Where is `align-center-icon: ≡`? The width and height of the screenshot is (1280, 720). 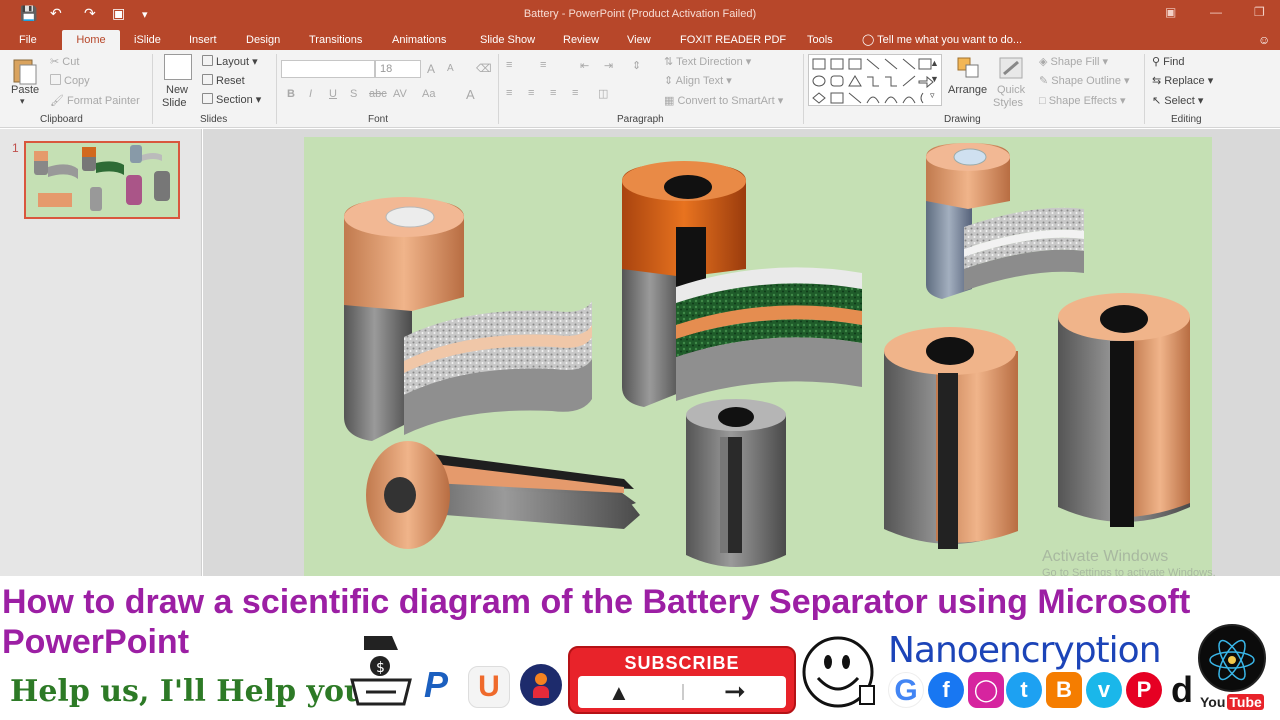 align-center-icon: ≡ is located at coordinates (531, 93).